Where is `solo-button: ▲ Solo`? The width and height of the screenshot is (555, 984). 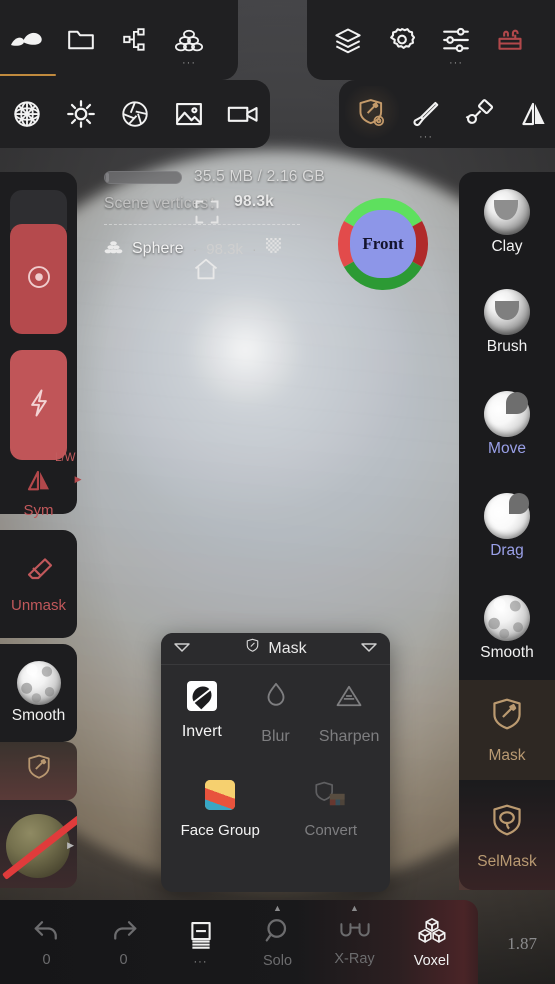
solo-button: ▲ Solo is located at coordinates (277, 942).